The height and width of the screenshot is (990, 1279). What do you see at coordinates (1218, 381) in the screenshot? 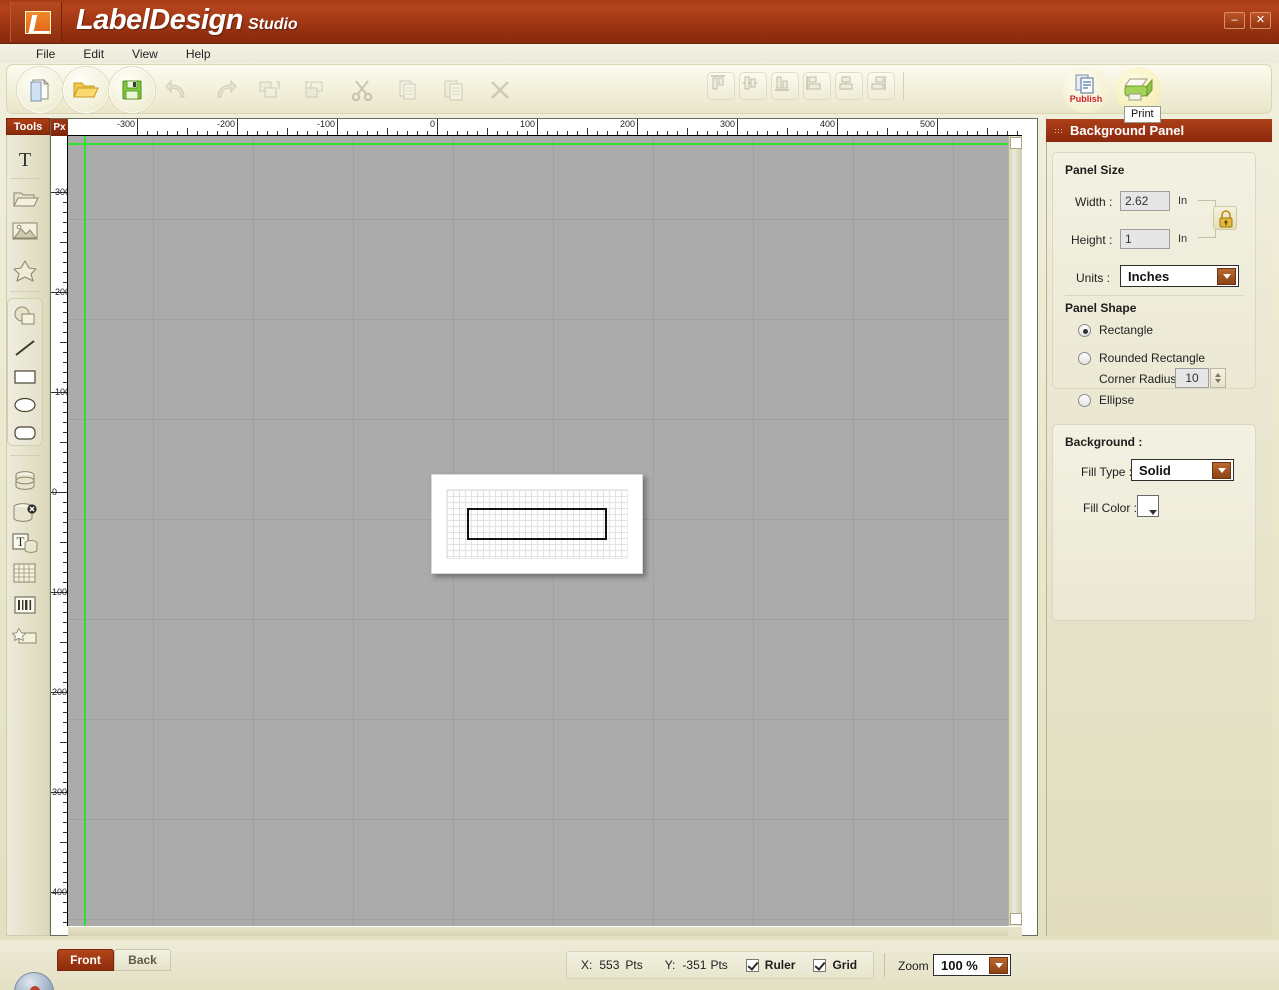
I see `stepper-down-icon` at bounding box center [1218, 381].